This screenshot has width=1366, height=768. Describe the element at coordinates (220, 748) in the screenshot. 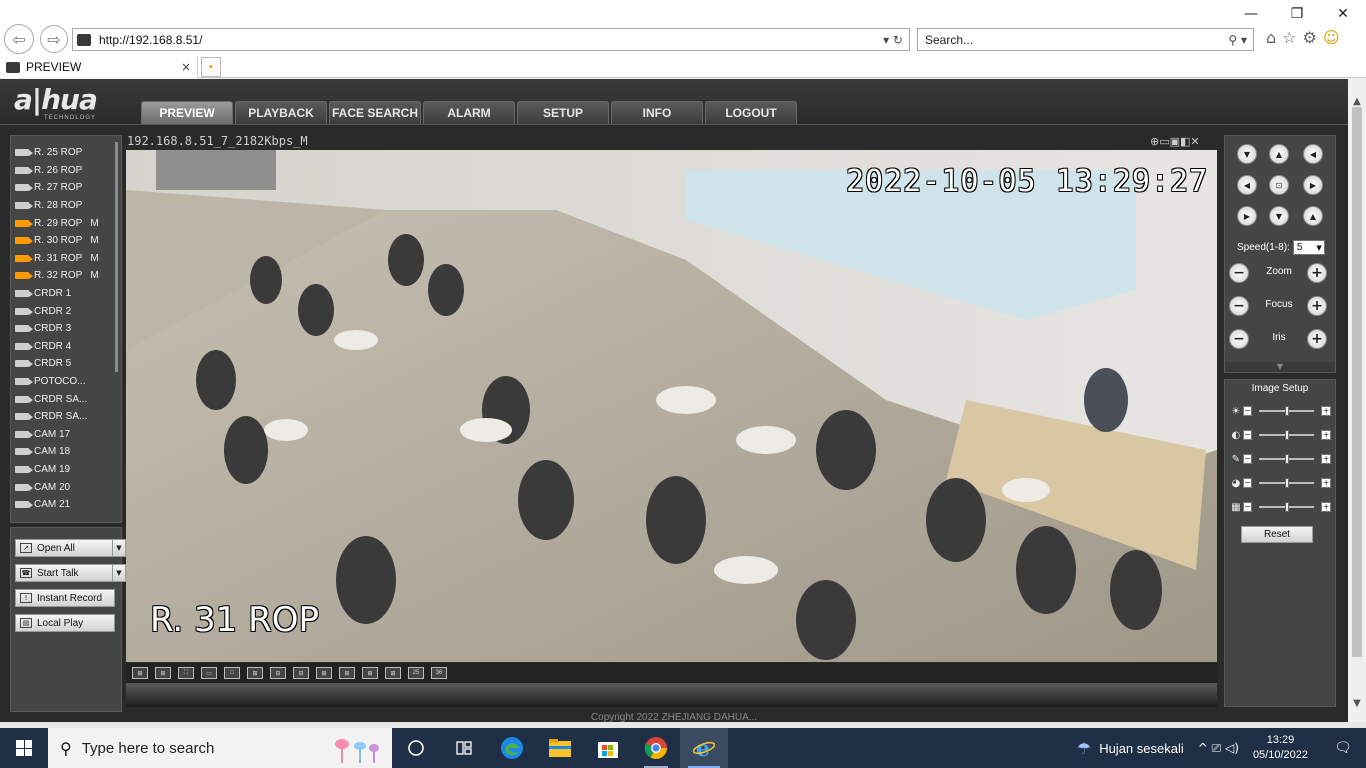

I see `taskbar-search-box: ⚲ Type here to search` at that location.